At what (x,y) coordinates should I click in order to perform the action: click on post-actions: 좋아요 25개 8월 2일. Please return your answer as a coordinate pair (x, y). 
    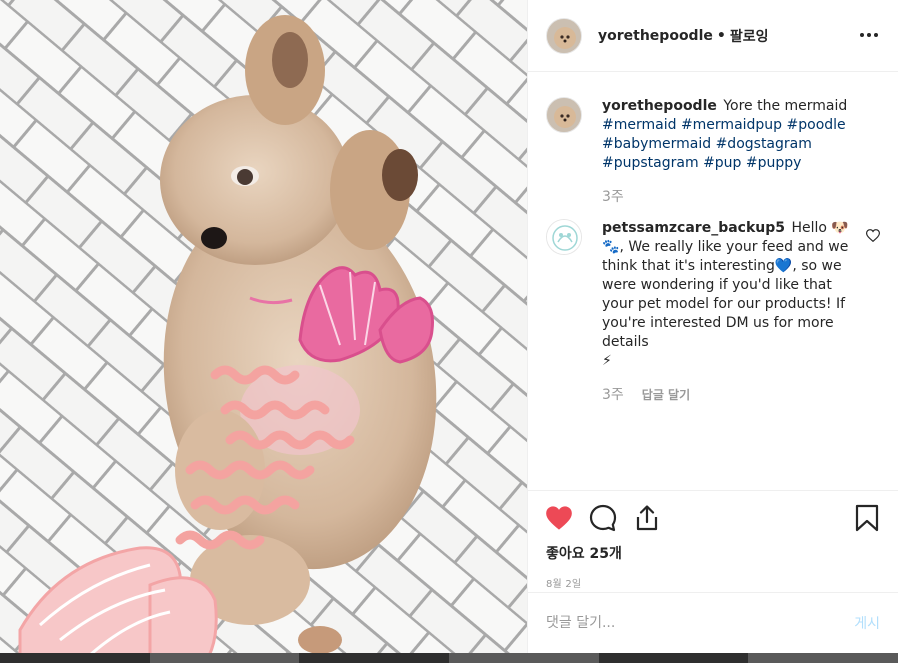
    Looking at the image, I should click on (713, 540).